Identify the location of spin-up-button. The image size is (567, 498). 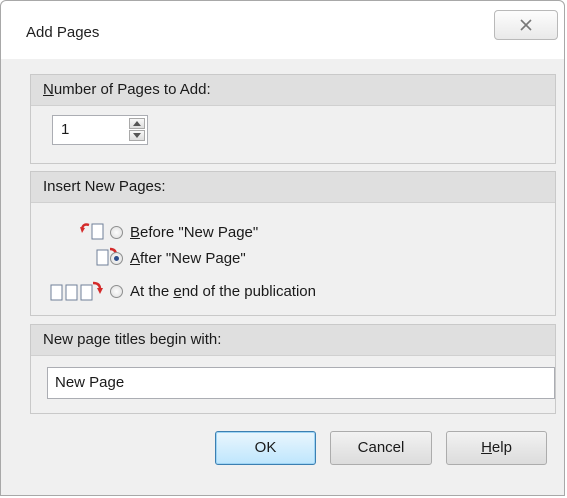
(137, 123).